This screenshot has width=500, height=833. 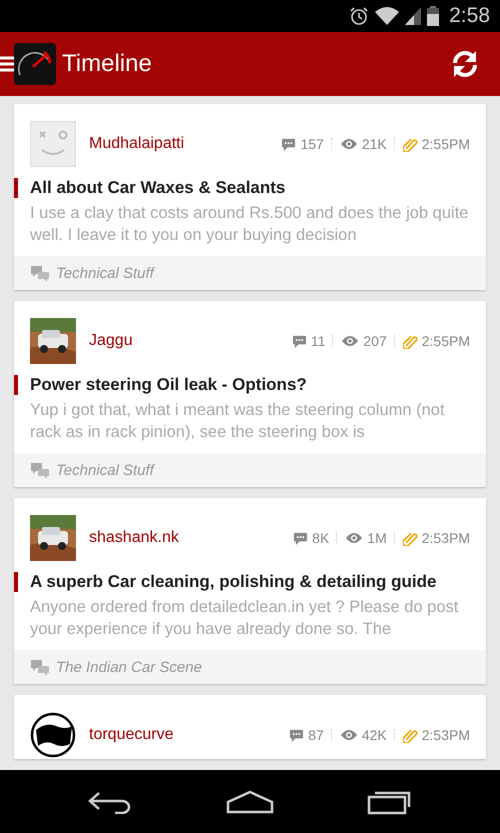 What do you see at coordinates (53, 735) in the screenshot?
I see `flag-logo-icon` at bounding box center [53, 735].